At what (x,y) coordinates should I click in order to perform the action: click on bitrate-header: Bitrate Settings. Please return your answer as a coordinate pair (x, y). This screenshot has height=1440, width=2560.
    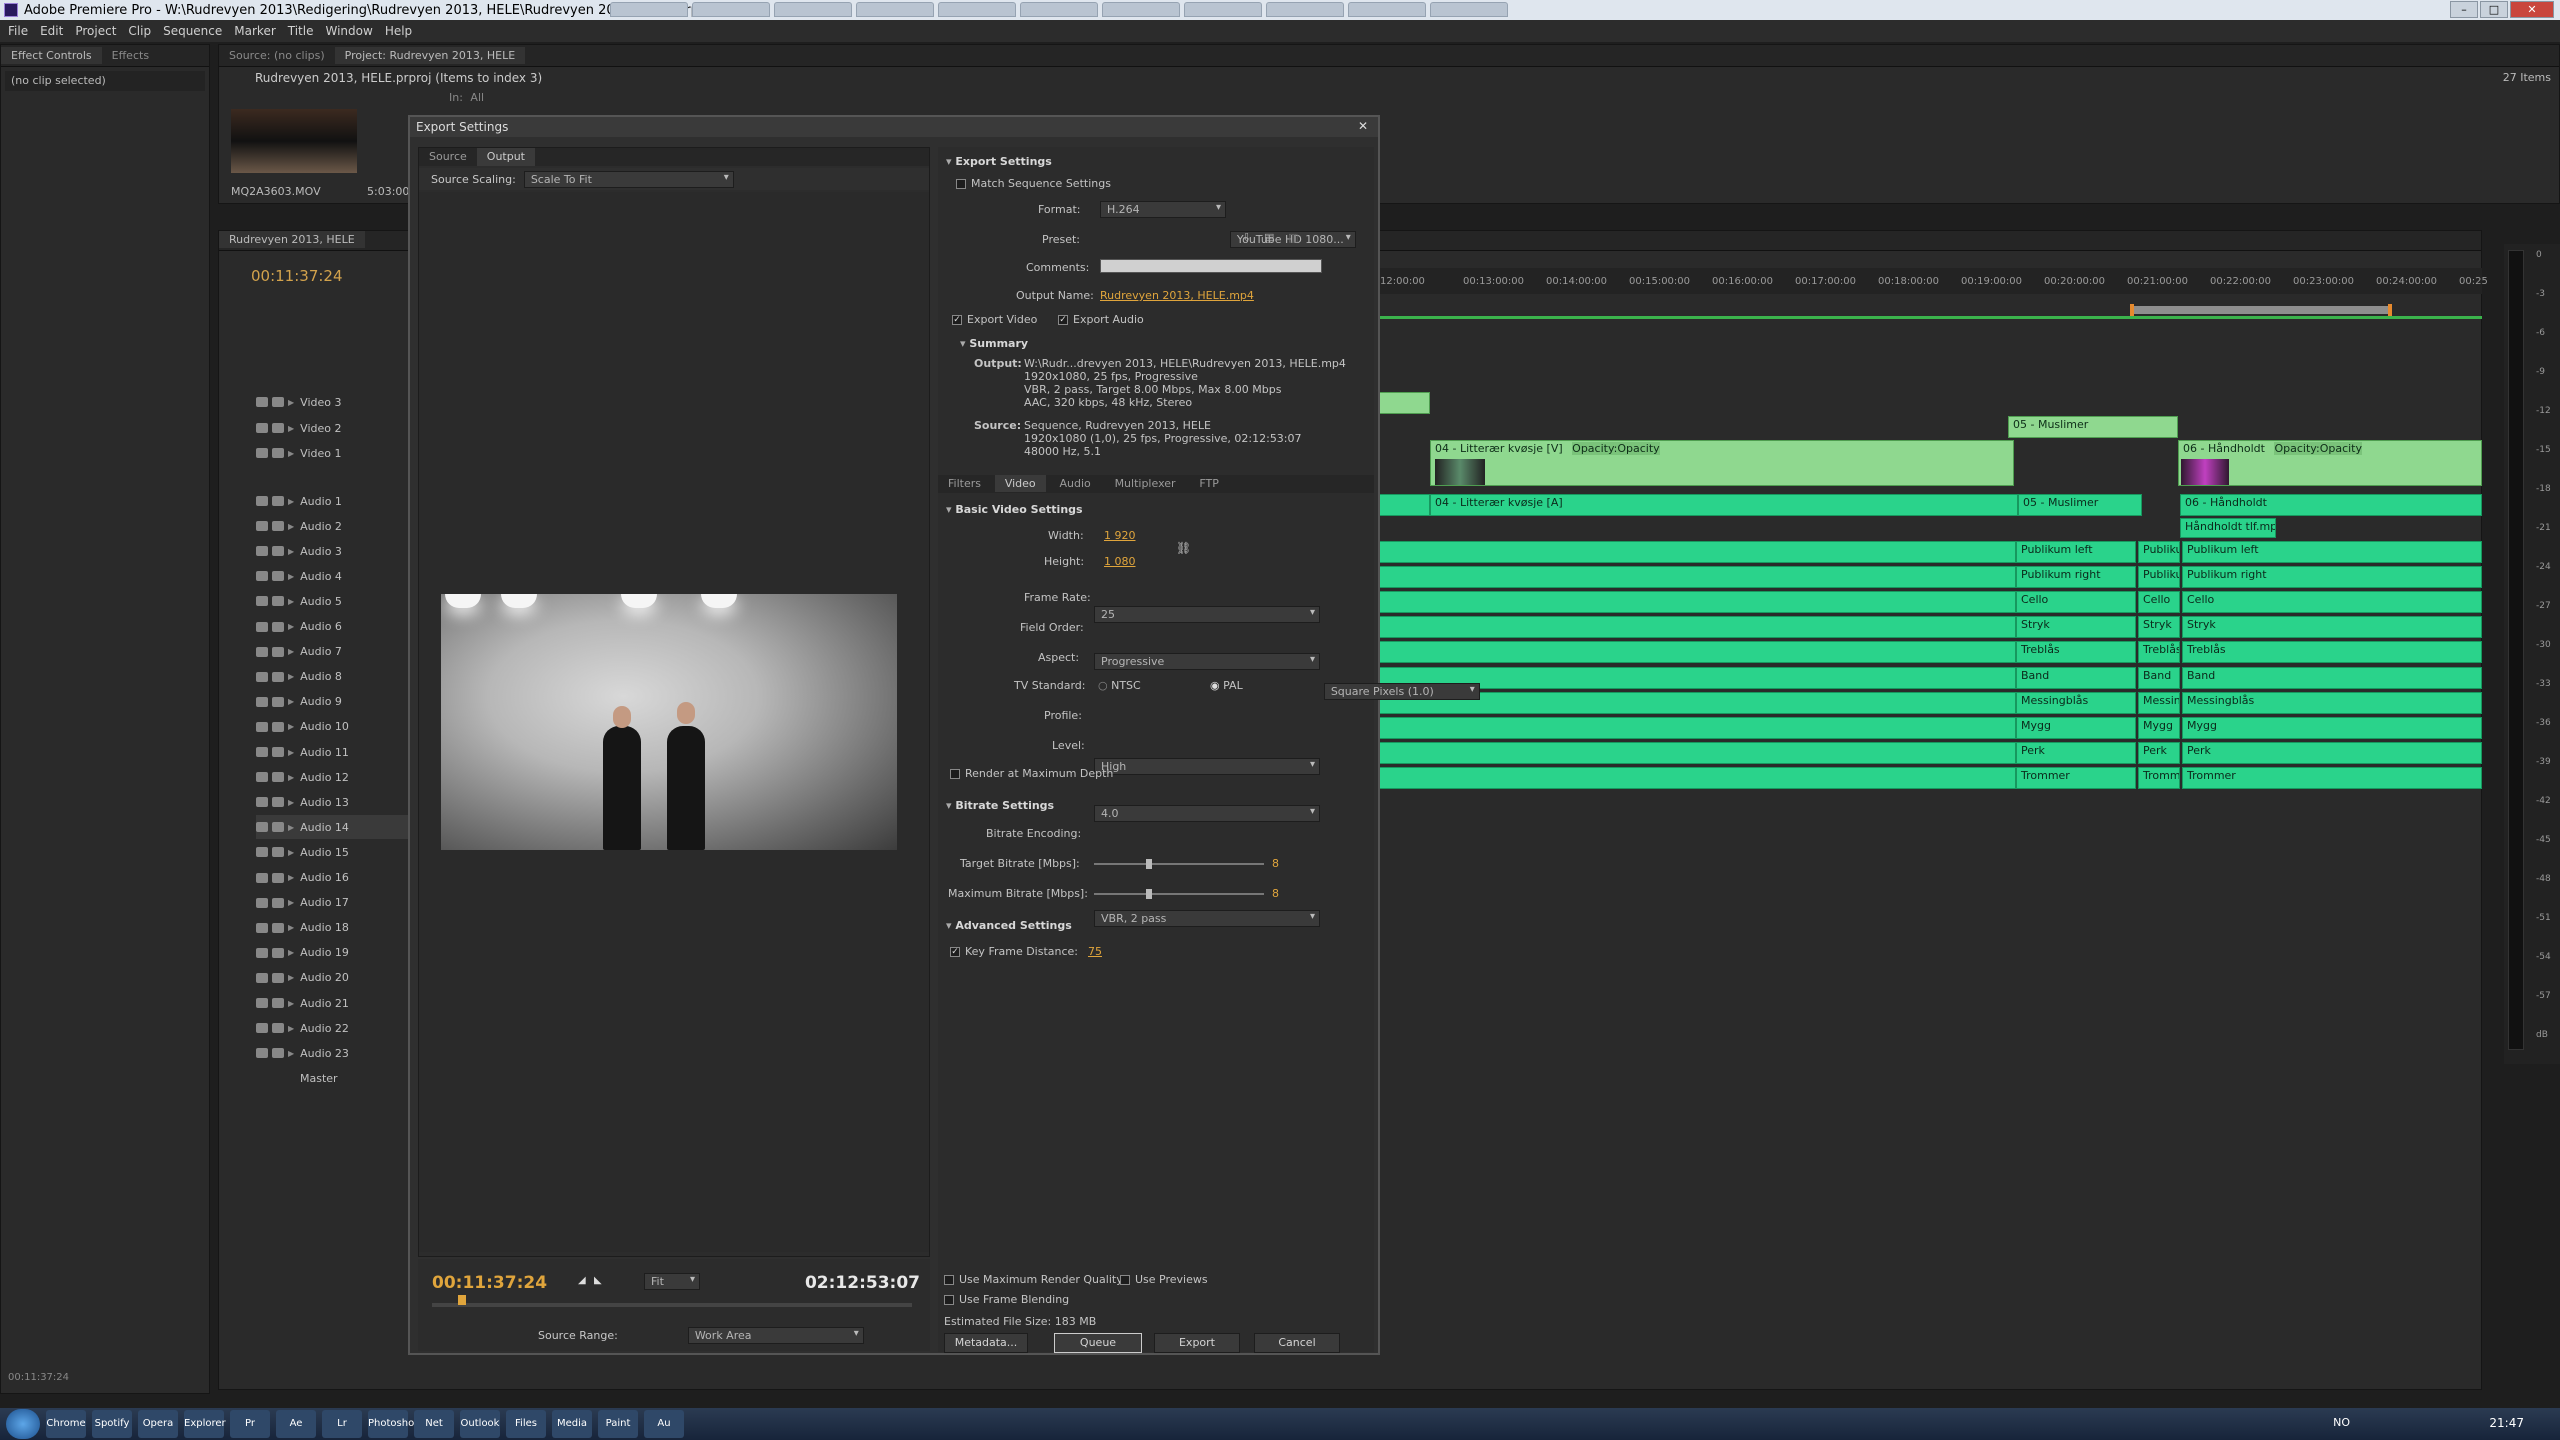
    Looking at the image, I should click on (1000, 805).